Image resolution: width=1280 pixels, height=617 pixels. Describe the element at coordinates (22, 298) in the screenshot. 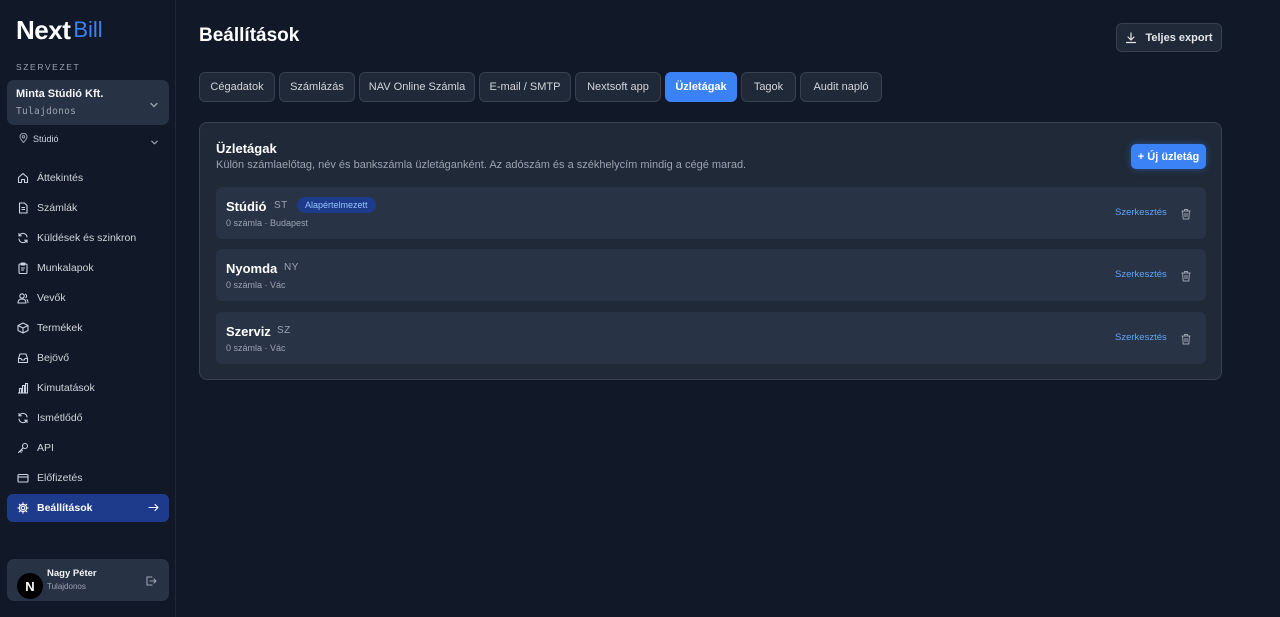

I see `users-icon` at that location.